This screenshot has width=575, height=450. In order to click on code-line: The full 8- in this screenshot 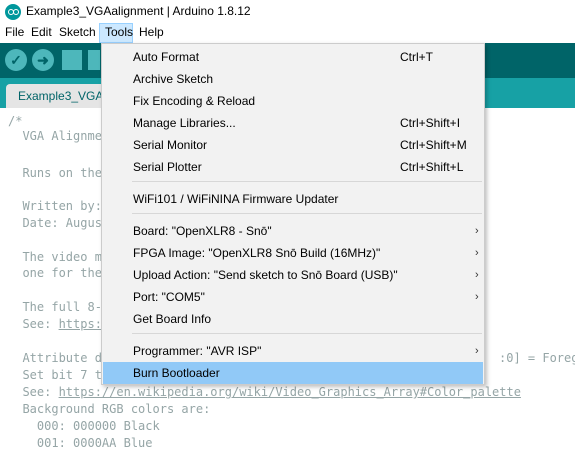, I will do `click(55, 307)`.